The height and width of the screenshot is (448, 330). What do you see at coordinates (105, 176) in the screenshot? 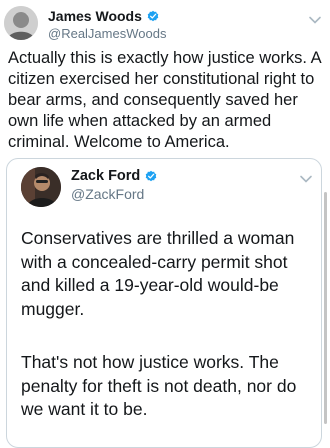
I see `quoted-author-name: Zack Ford` at bounding box center [105, 176].